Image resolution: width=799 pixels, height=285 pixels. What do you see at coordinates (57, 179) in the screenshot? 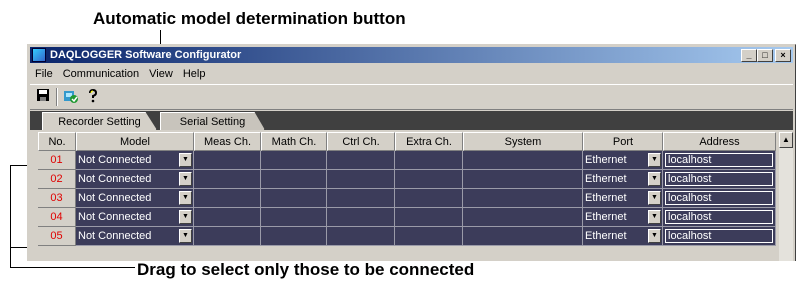
I see `row-number: 02` at bounding box center [57, 179].